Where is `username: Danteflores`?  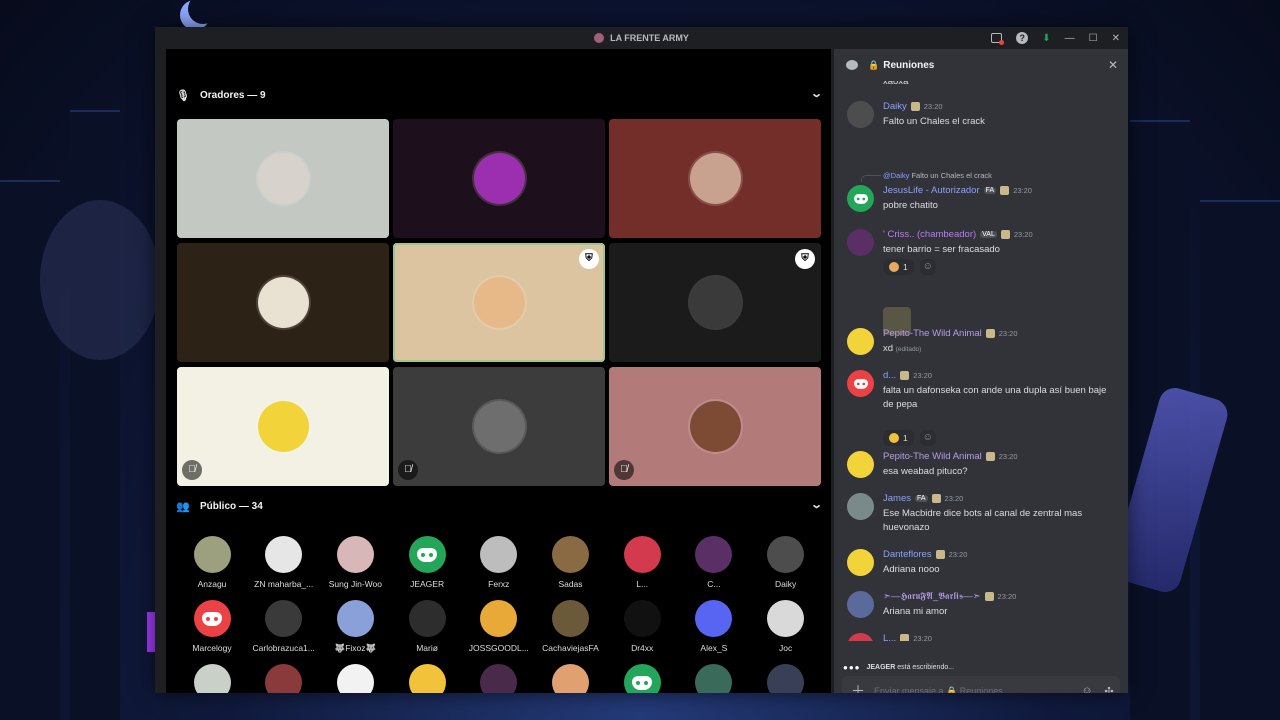 username: Danteflores is located at coordinates (907, 554).